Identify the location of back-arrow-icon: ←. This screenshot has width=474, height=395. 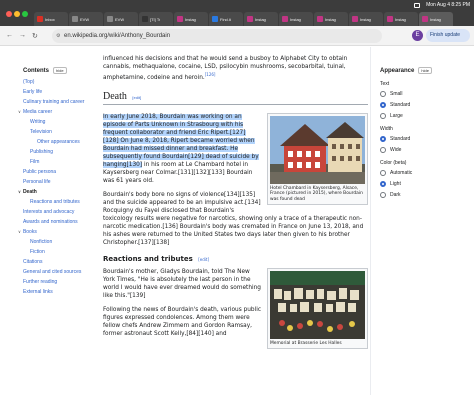
(9, 35).